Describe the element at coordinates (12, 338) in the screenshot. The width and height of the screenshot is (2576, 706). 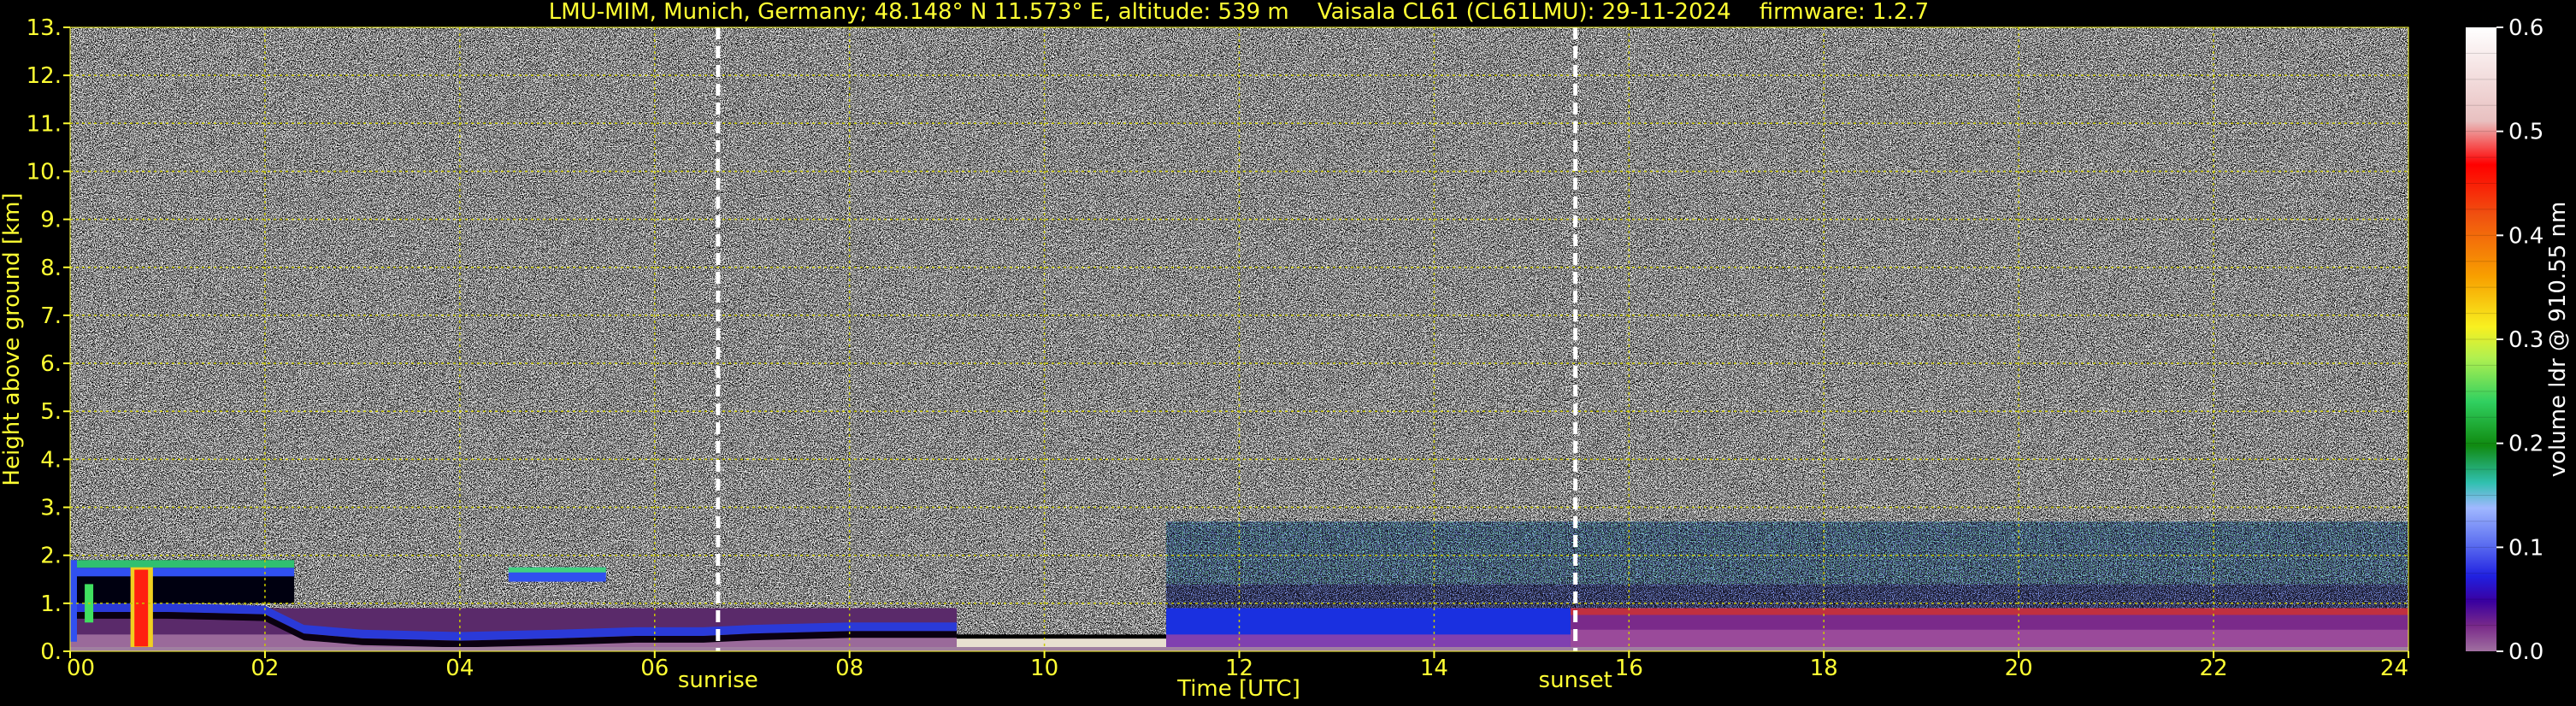
I see `y-axis-label: Height above ground [km]` at that location.